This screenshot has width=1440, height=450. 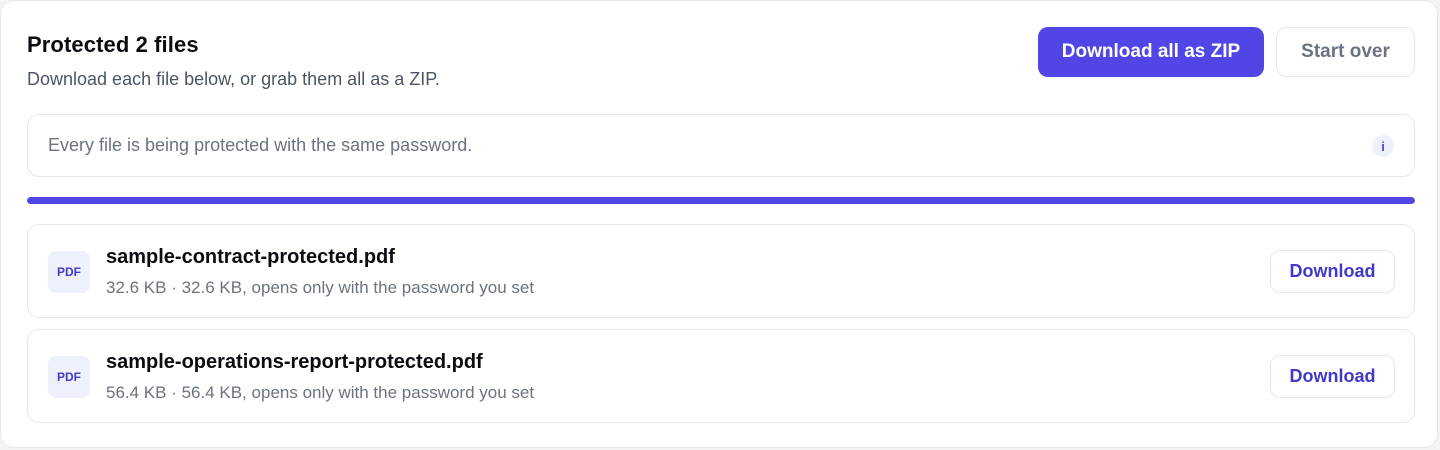 I want to click on file-name: sample-contract-protected.pdf, so click(x=250, y=257).